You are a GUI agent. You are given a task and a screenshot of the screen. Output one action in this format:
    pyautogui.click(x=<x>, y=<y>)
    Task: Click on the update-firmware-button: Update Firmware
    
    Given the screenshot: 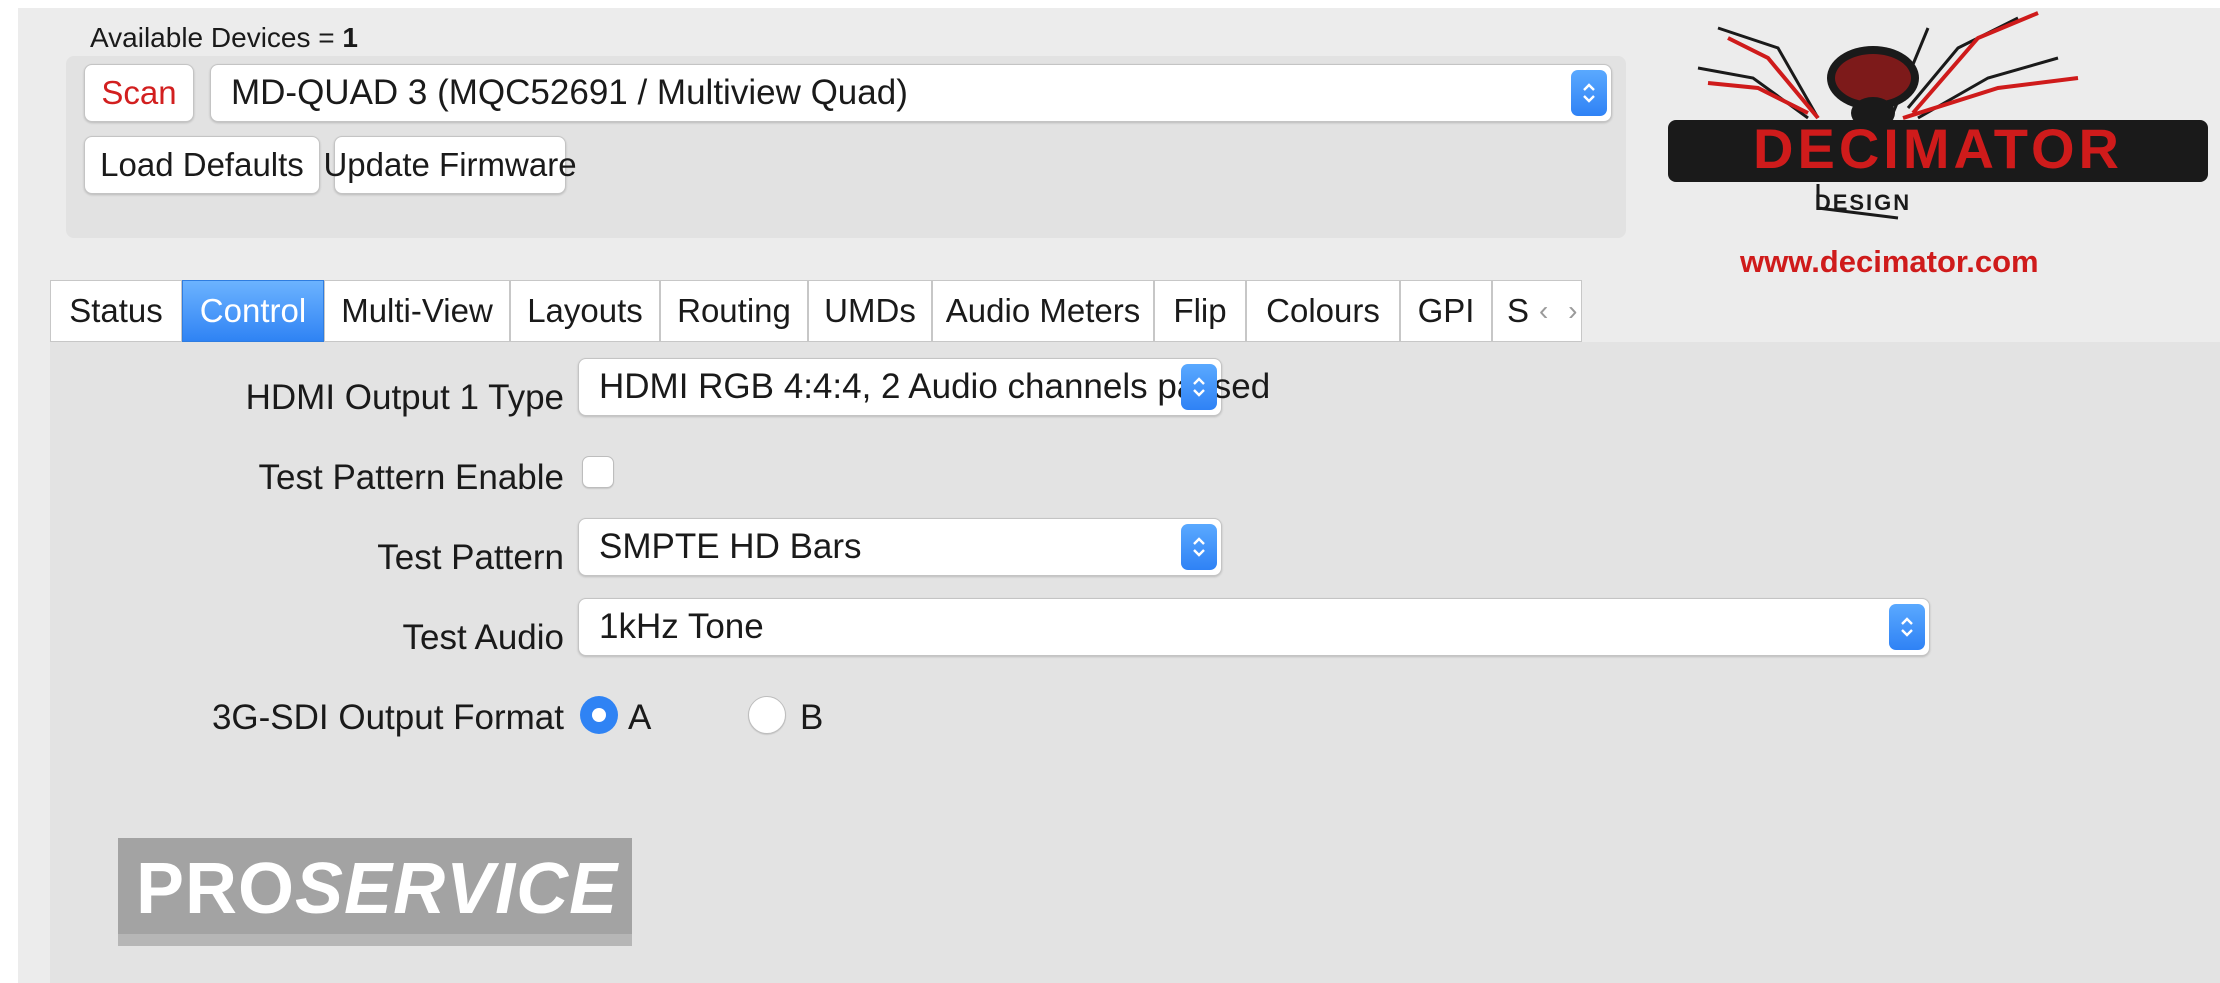 What is the action you would take?
    pyautogui.click(x=450, y=165)
    